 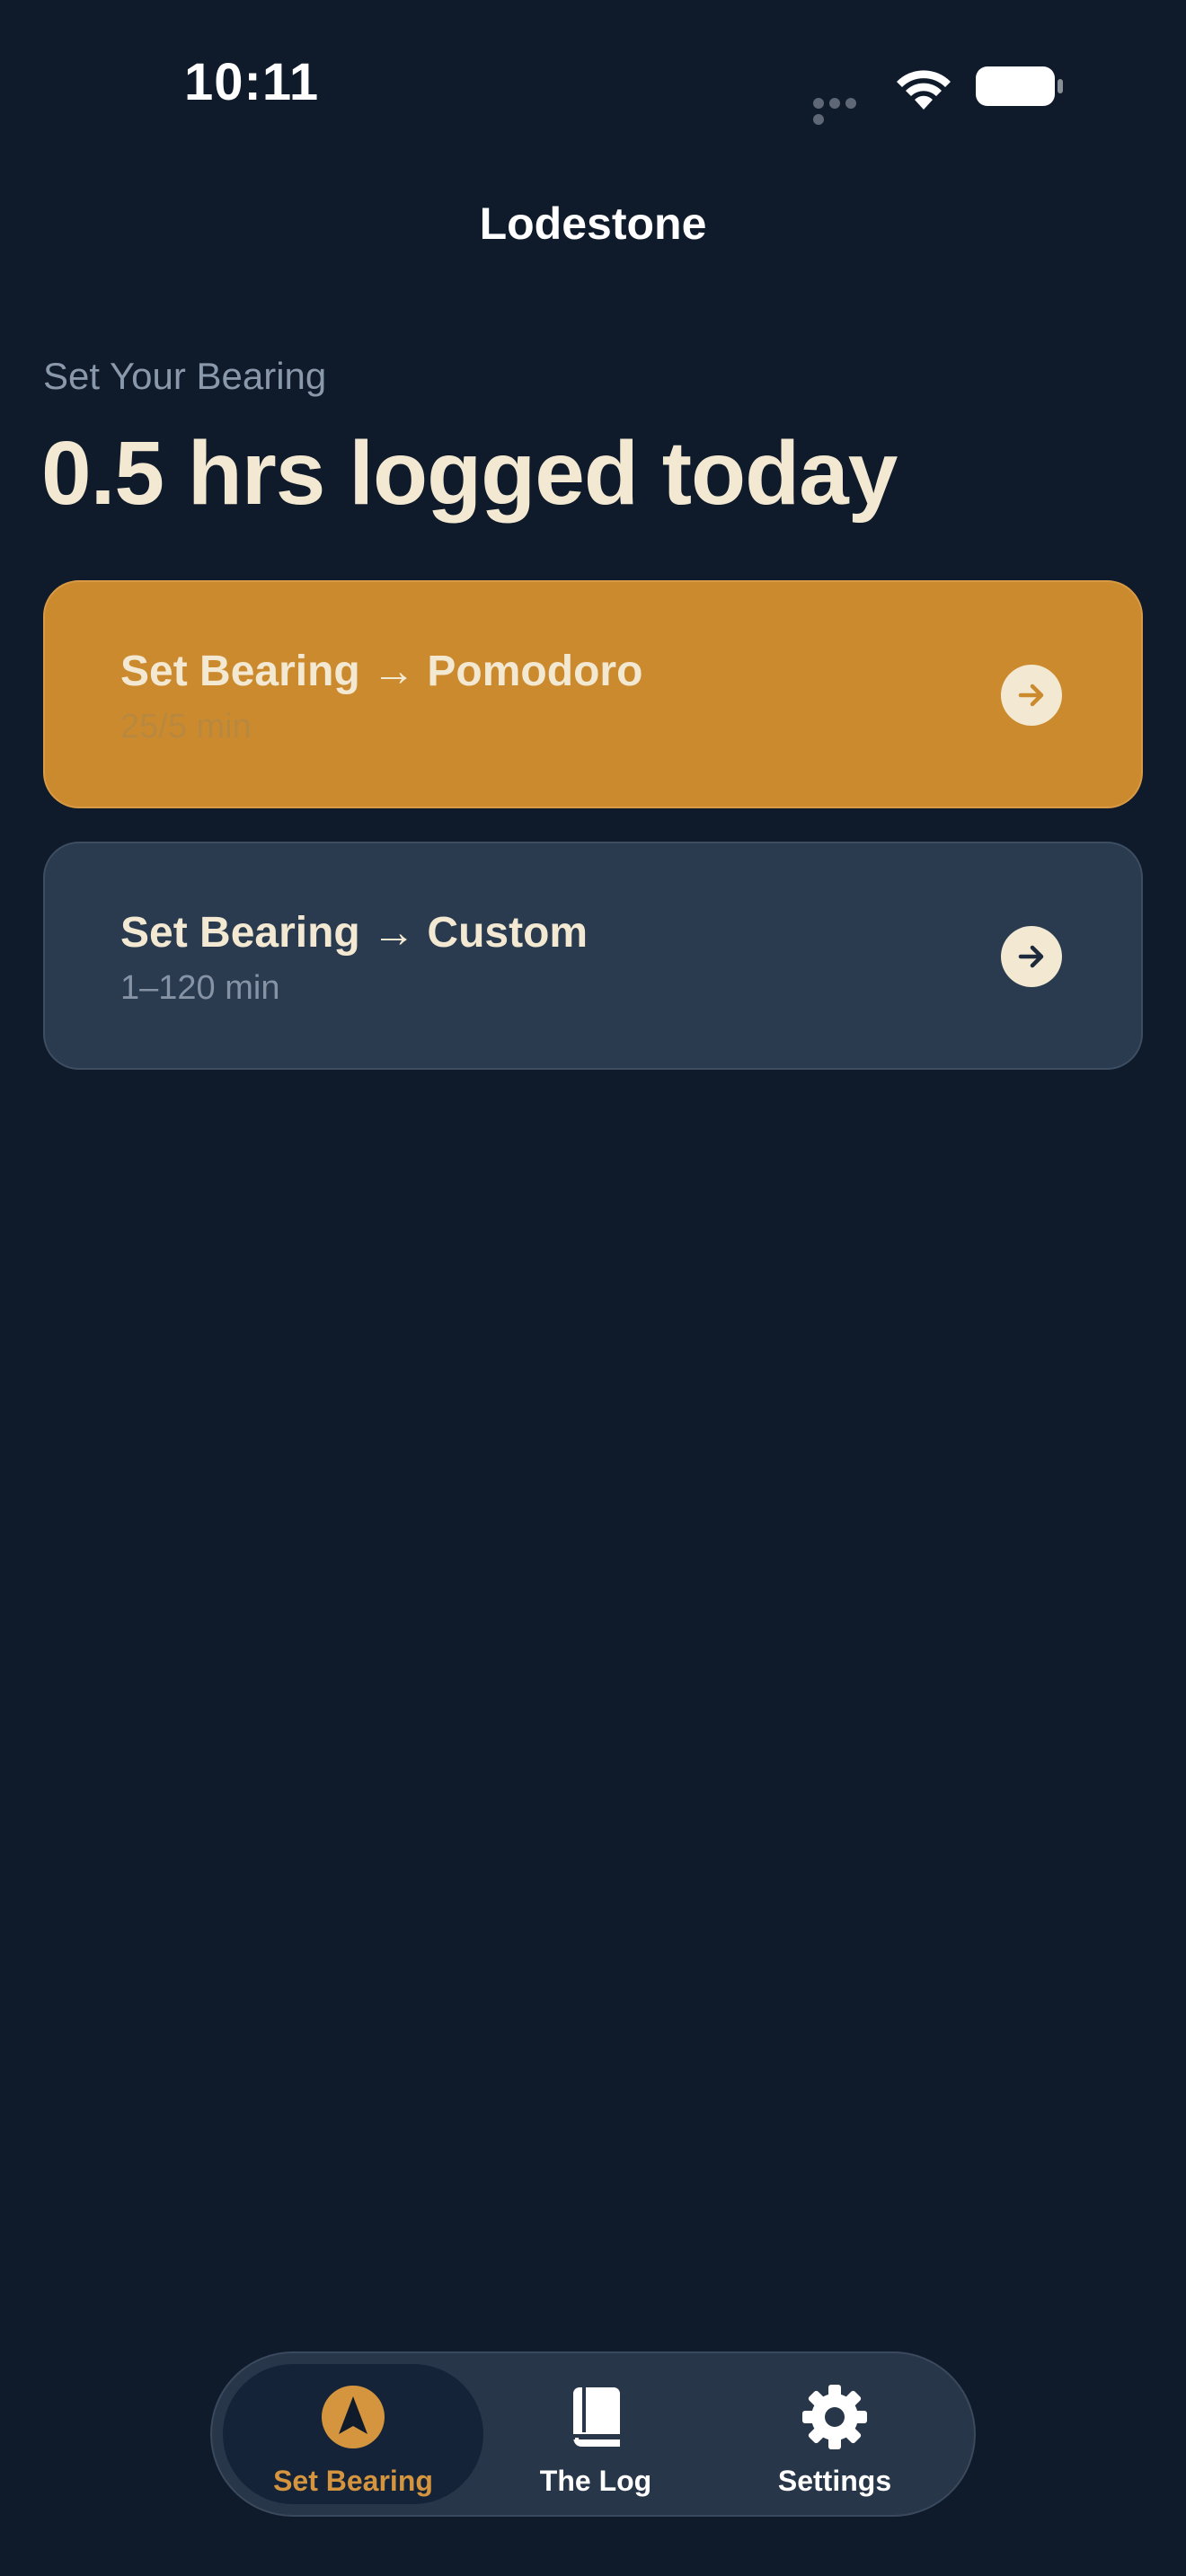 What do you see at coordinates (381, 671) in the screenshot?
I see `pomodoro-card-title: Set Bearing → Pomodoro` at bounding box center [381, 671].